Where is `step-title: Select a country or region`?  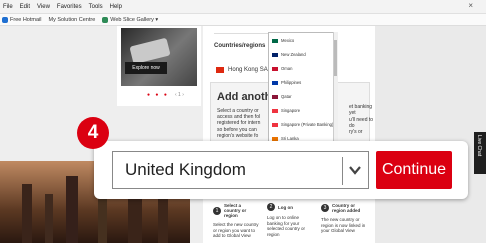 step-title: Select a country or region is located at coordinates (235, 210).